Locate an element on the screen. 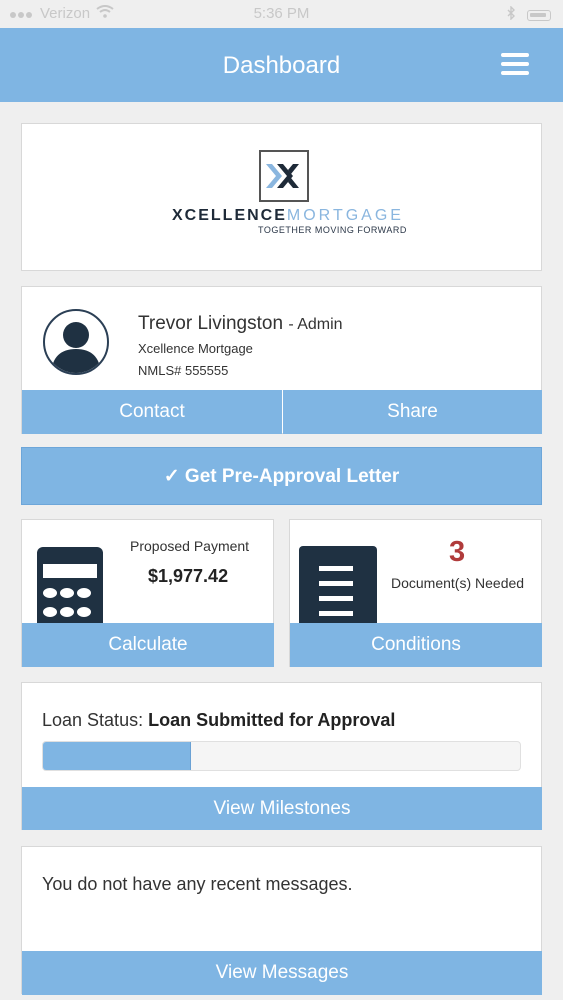 The height and width of the screenshot is (1000, 563). xcellence-logo-mark-icon is located at coordinates (284, 176).